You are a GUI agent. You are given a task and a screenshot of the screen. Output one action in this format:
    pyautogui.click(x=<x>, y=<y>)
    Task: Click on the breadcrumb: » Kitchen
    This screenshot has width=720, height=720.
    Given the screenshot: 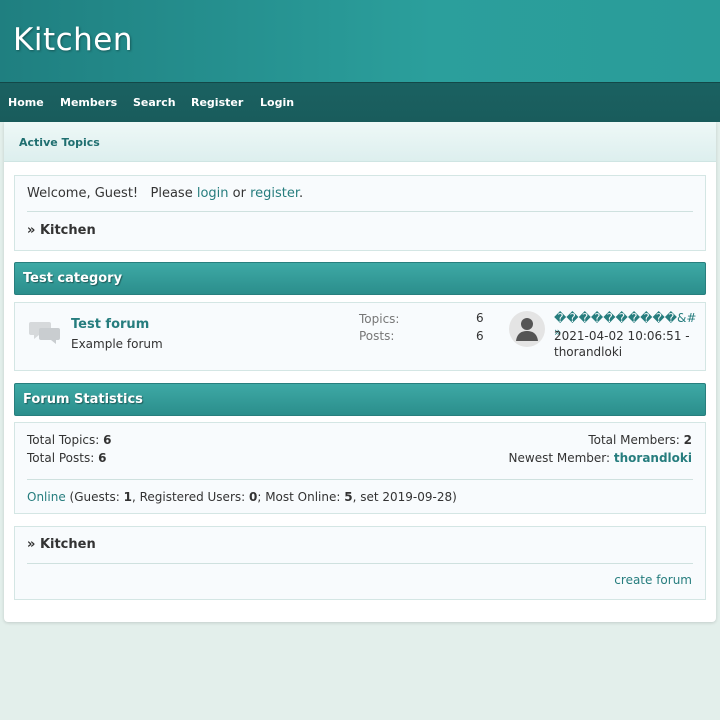 What is the action you would take?
    pyautogui.click(x=61, y=230)
    